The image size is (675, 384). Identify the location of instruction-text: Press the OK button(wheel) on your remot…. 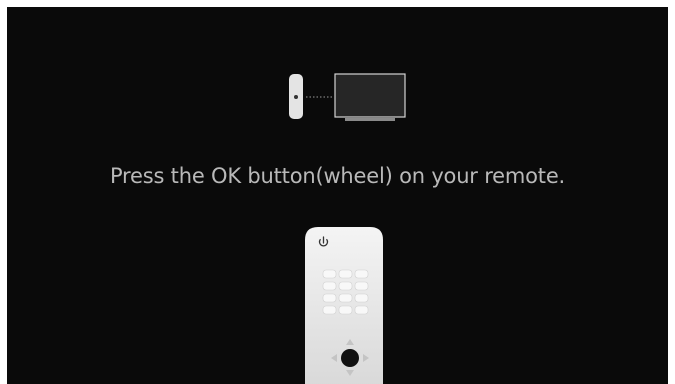
(337, 176).